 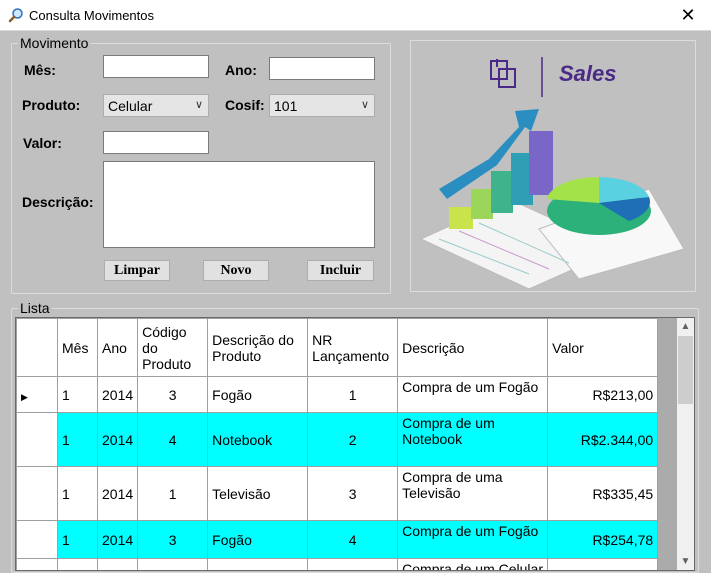 I want to click on column-header-descricao: Descrição, so click(x=473, y=347).